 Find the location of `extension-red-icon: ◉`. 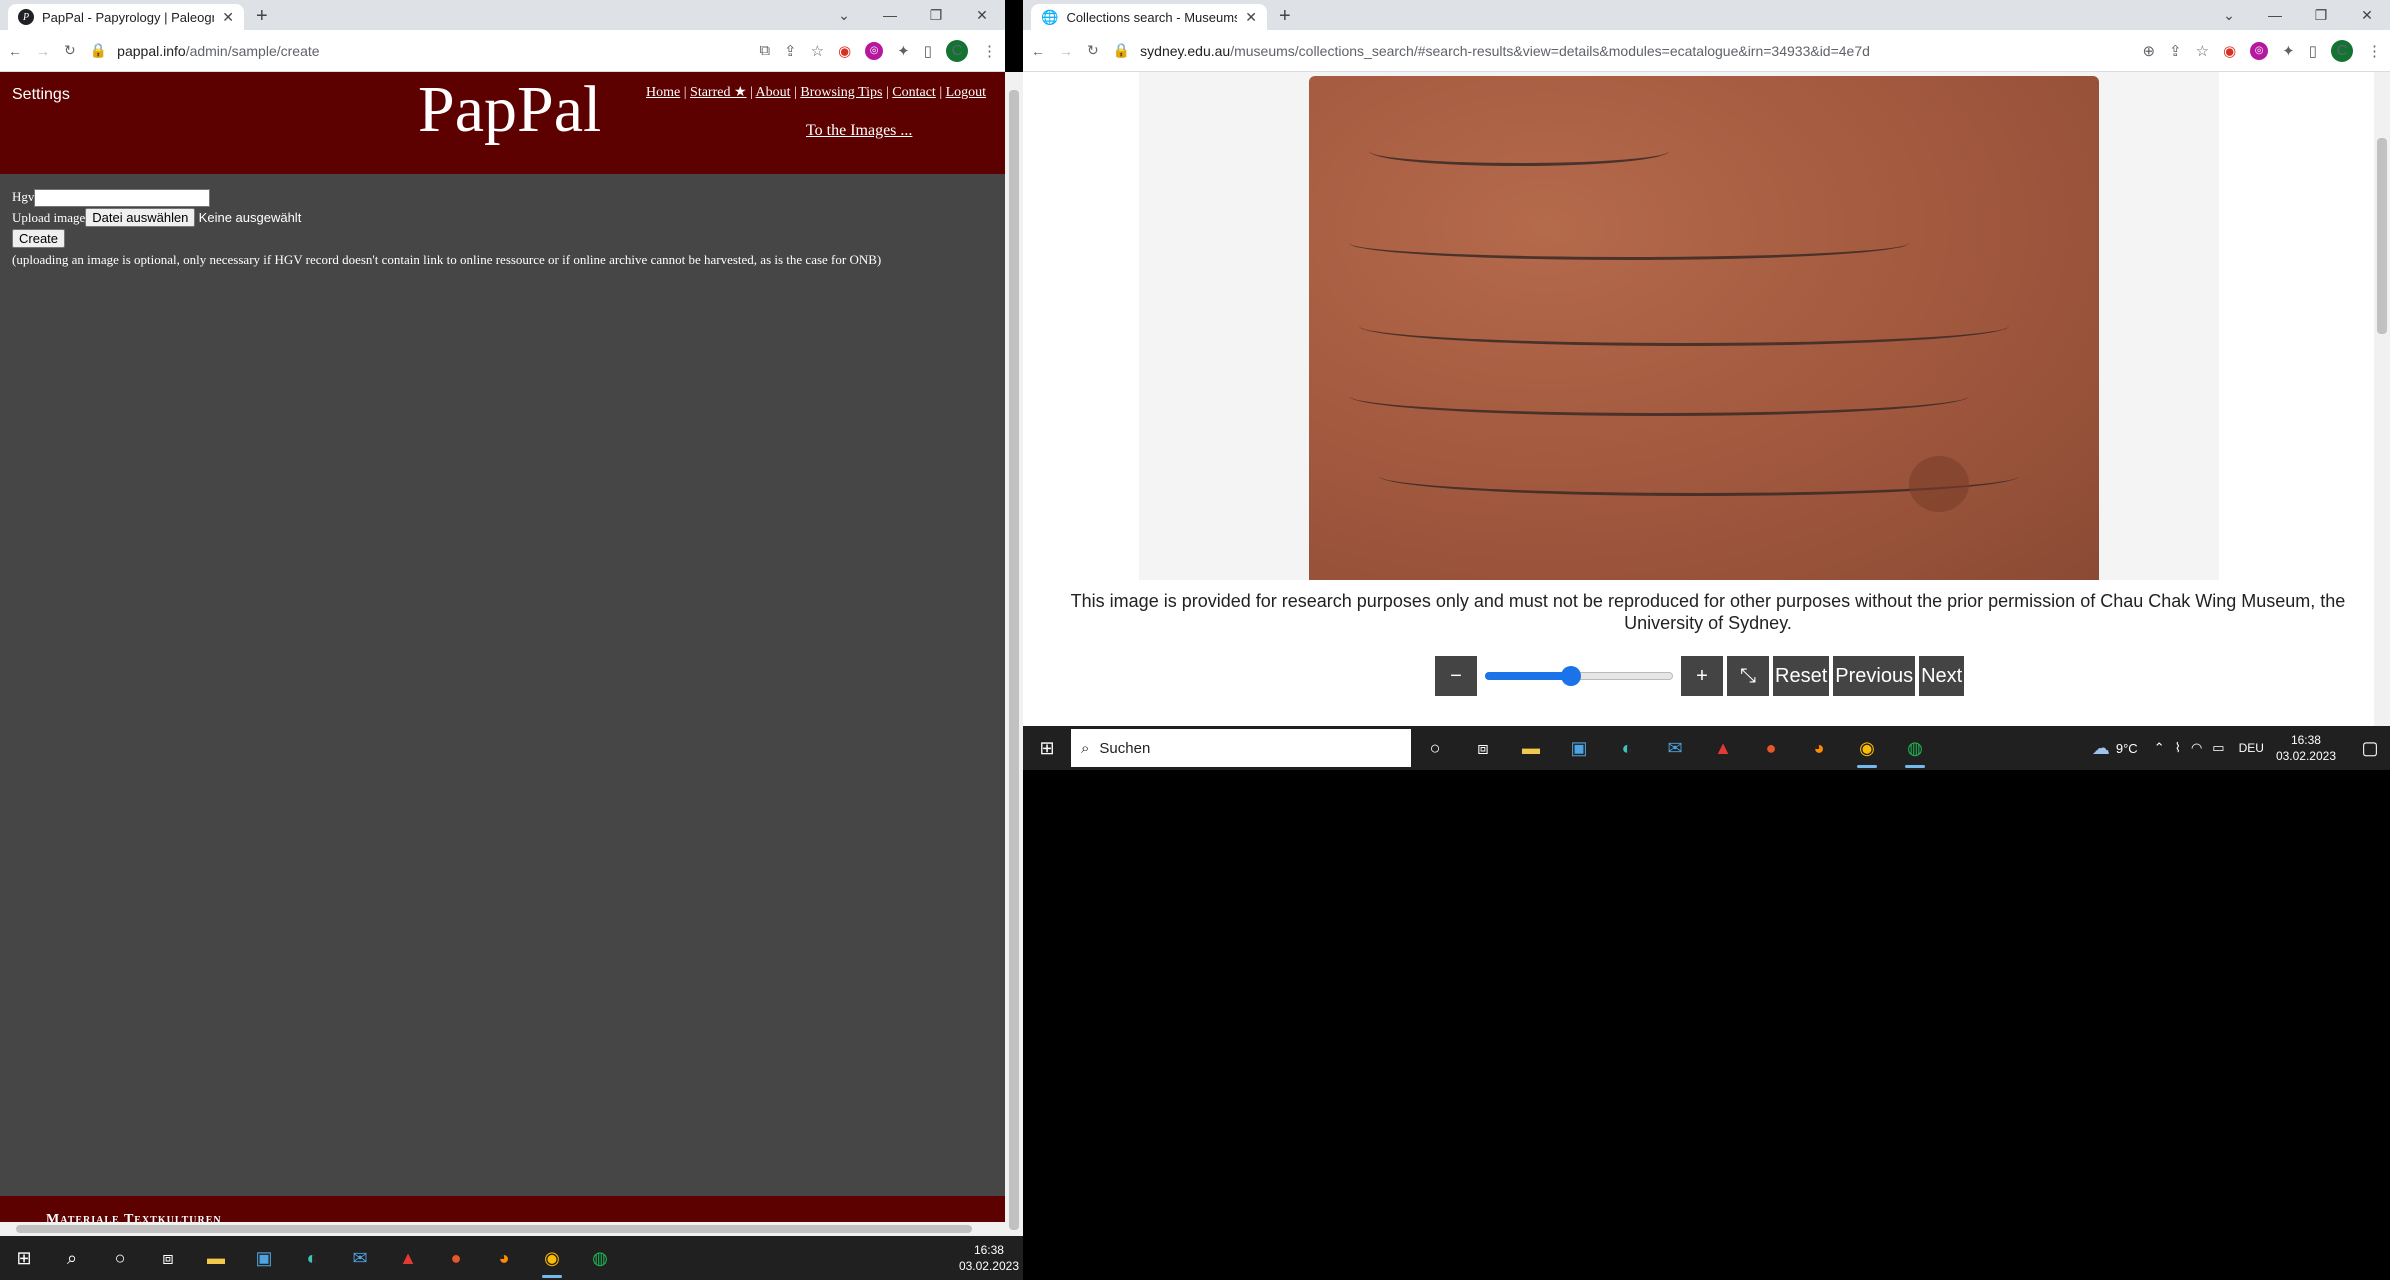

extension-red-icon: ◉ is located at coordinates (844, 51).